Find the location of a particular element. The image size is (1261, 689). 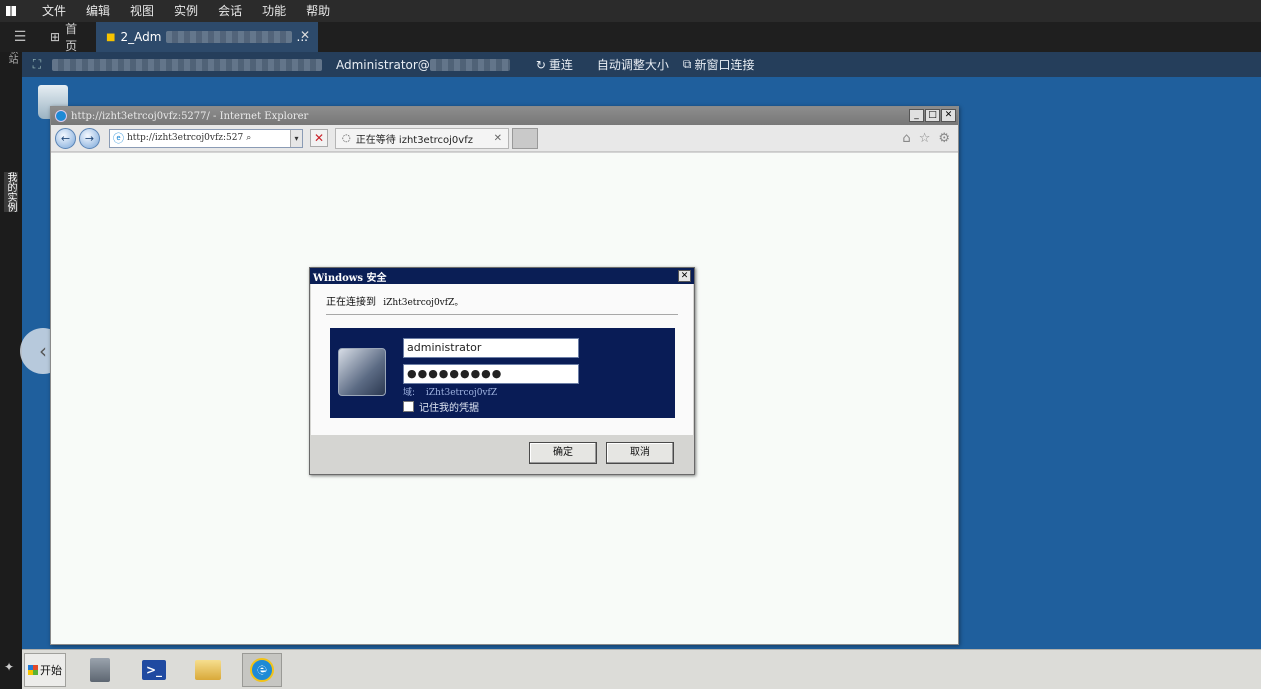

reconnect-label: 重连 is located at coordinates (560, 65).